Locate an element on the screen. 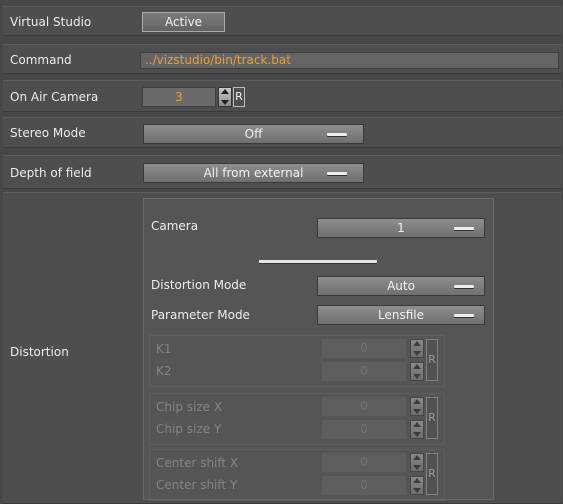 The image size is (563, 504). stereo-mode-label: Stereo Mode is located at coordinates (48, 133).